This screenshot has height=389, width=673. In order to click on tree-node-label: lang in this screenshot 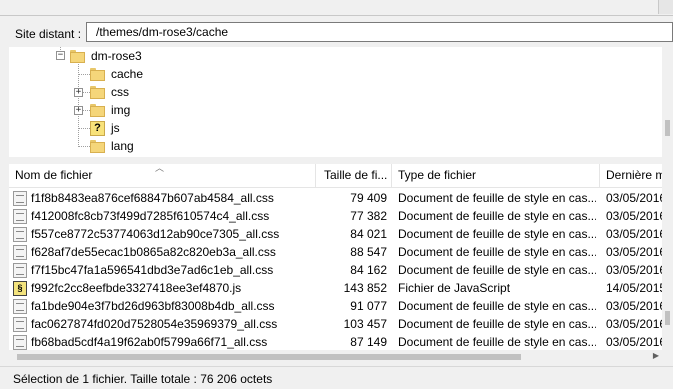, I will do `click(122, 146)`.